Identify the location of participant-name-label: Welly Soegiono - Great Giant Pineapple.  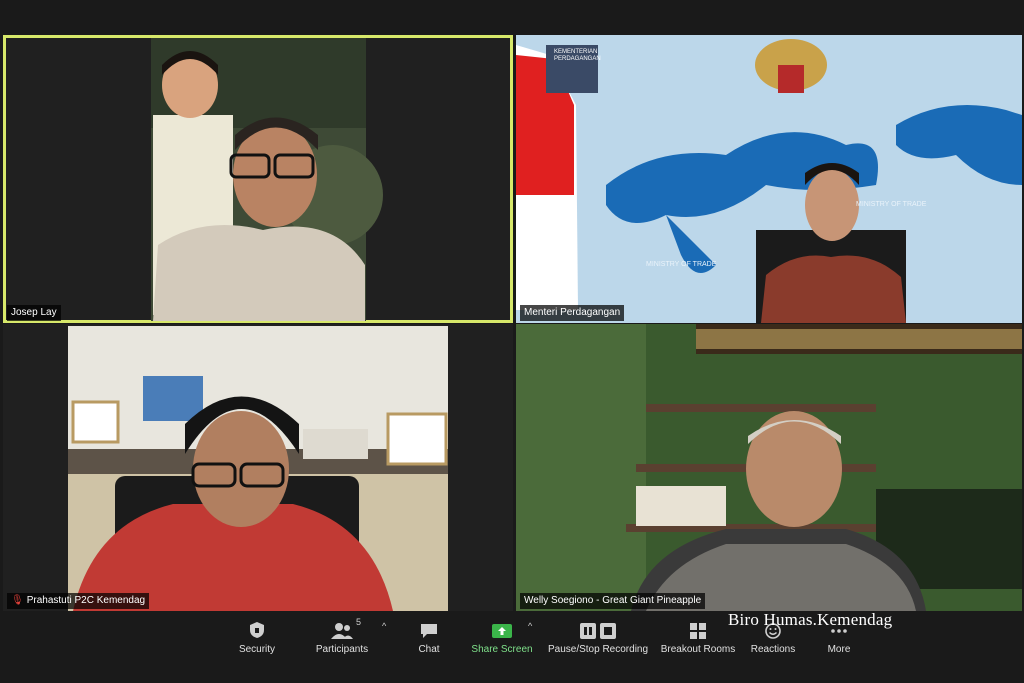
(613, 601).